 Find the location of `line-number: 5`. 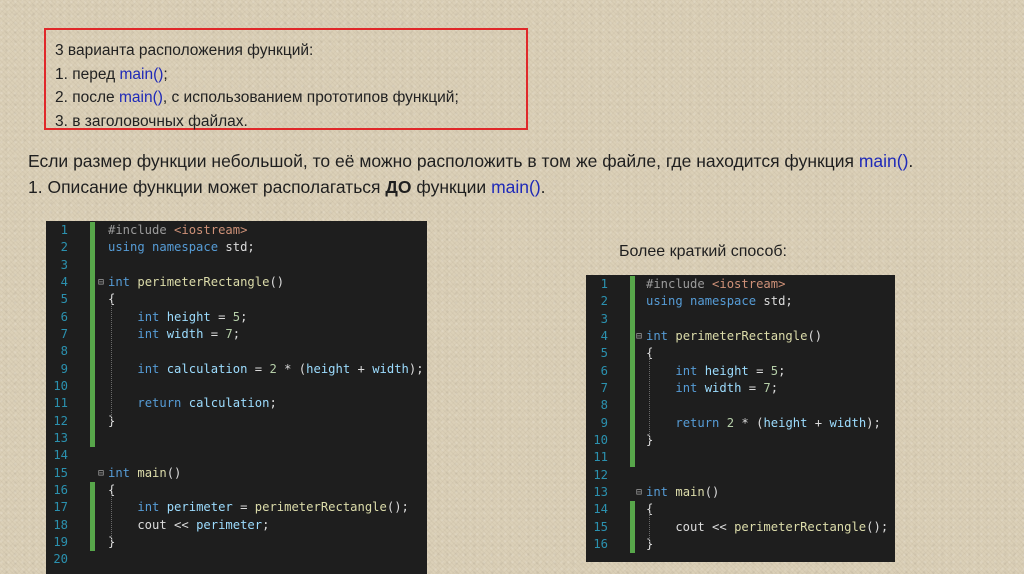

line-number: 5 is located at coordinates (604, 353).